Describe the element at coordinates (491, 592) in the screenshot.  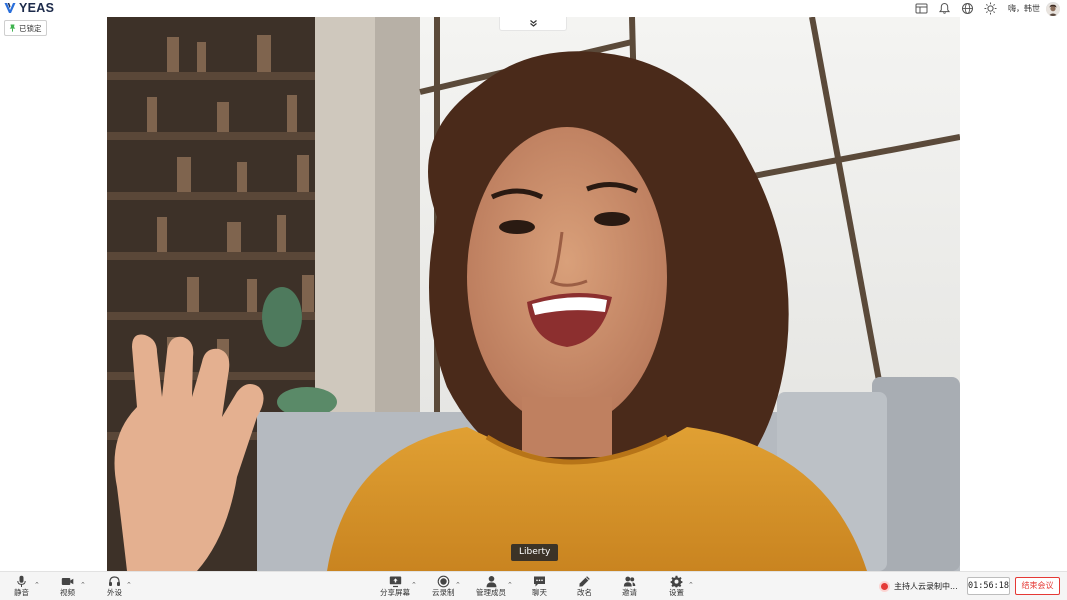
I see `manage-members-label: 管理成员` at that location.